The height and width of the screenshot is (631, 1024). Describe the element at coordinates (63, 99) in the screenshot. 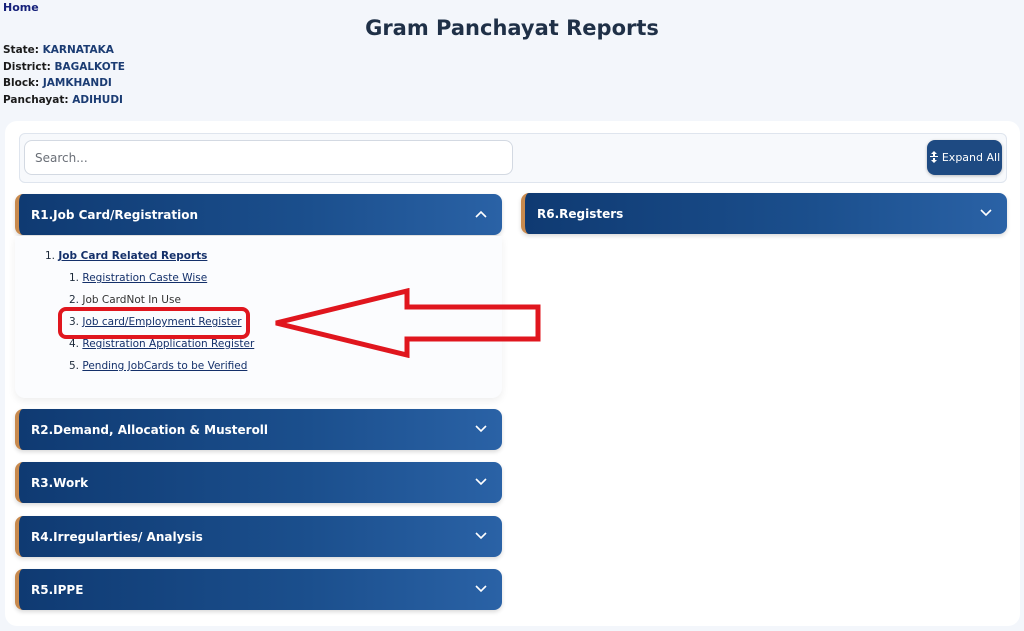

I see `panchayat-row: Panchayat: ADIHUDI` at that location.